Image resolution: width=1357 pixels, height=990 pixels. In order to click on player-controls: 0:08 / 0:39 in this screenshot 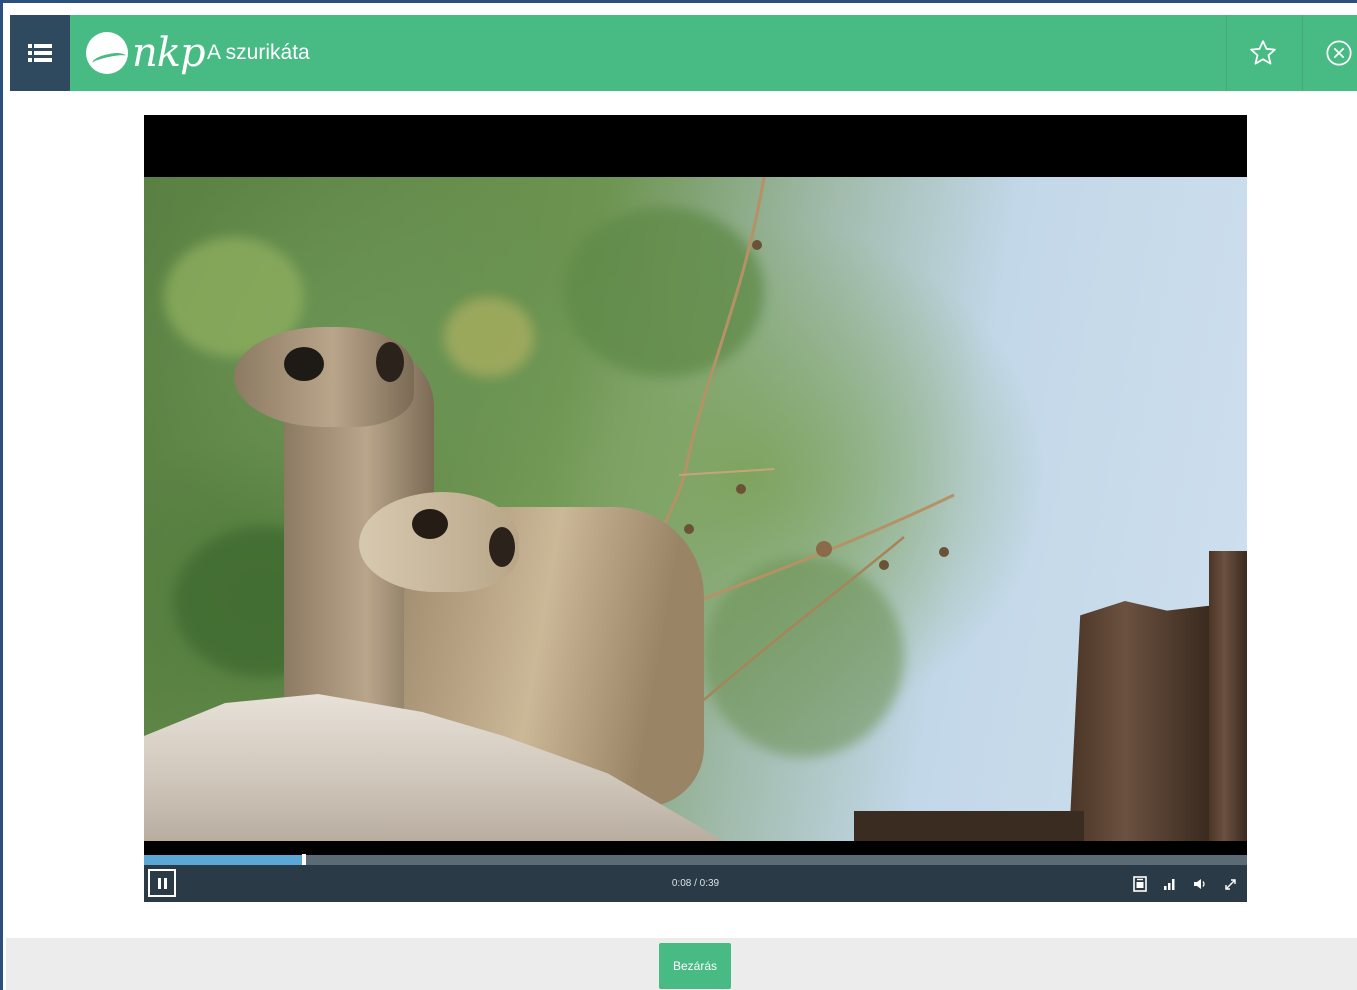, I will do `click(695, 883)`.